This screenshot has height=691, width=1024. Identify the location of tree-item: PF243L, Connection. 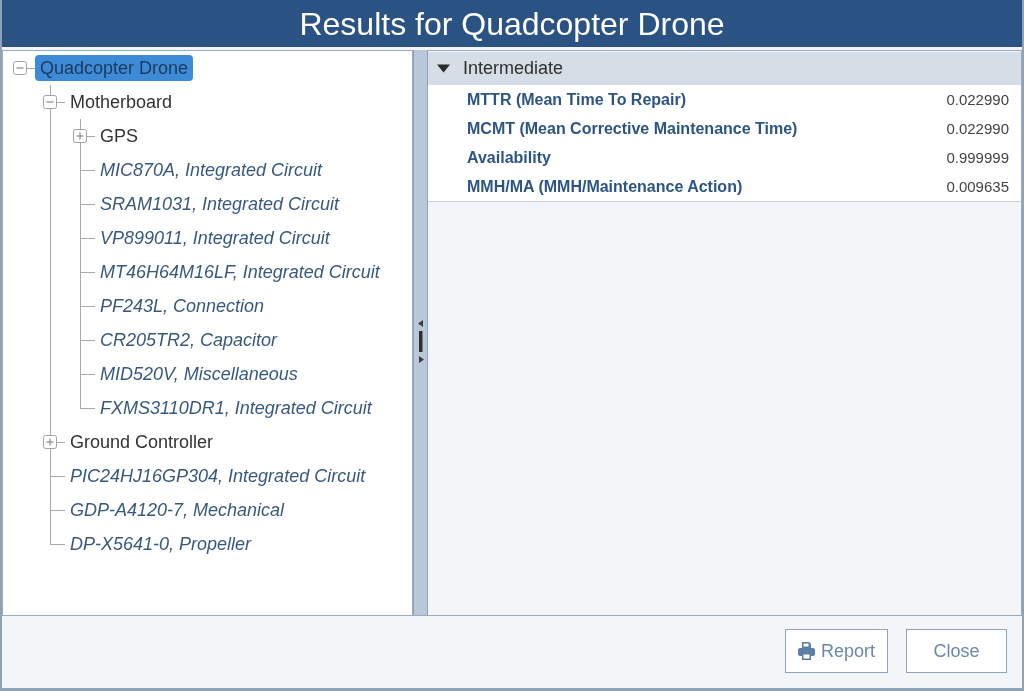
(182, 306).